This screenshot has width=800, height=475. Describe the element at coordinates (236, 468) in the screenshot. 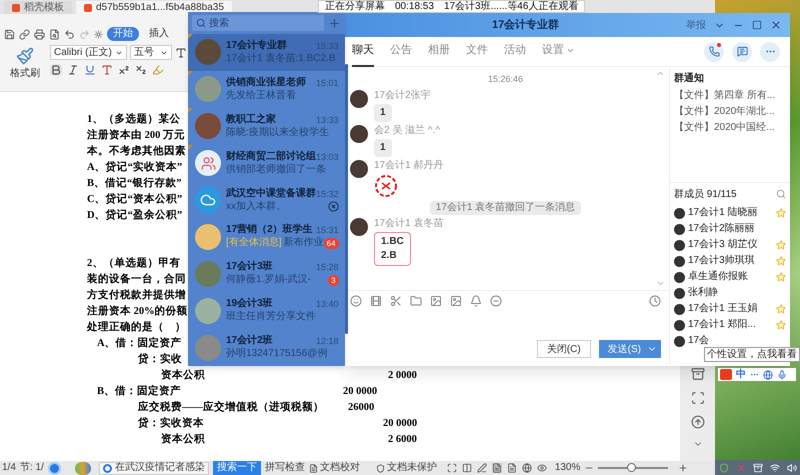

I see `search-button: 搜索一下` at that location.